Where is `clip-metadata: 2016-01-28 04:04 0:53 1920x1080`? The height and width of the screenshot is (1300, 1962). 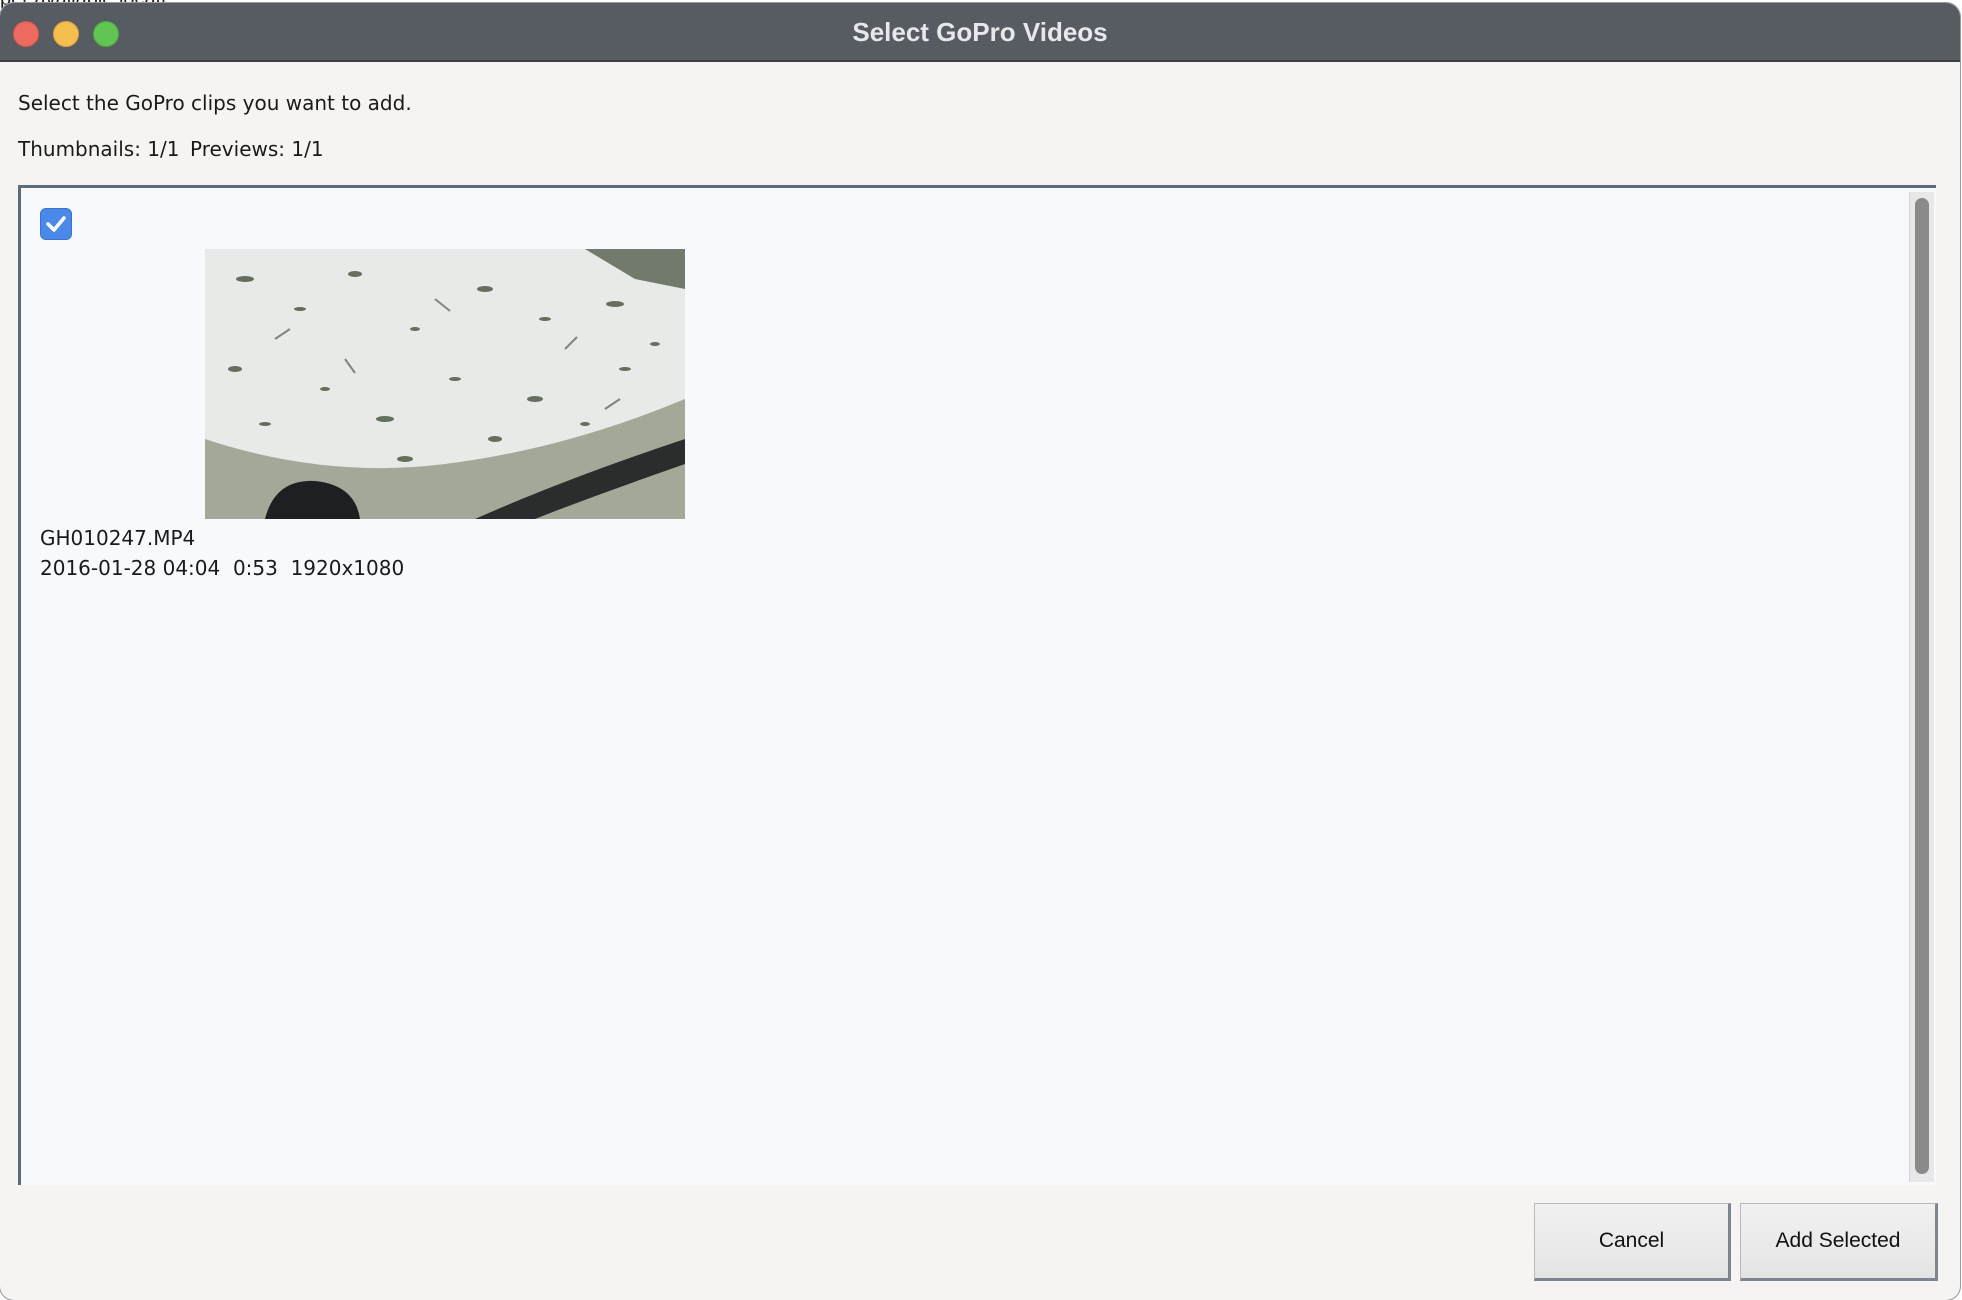
clip-metadata: 2016-01-28 04:04 0:53 1920x1080 is located at coordinates (222, 568).